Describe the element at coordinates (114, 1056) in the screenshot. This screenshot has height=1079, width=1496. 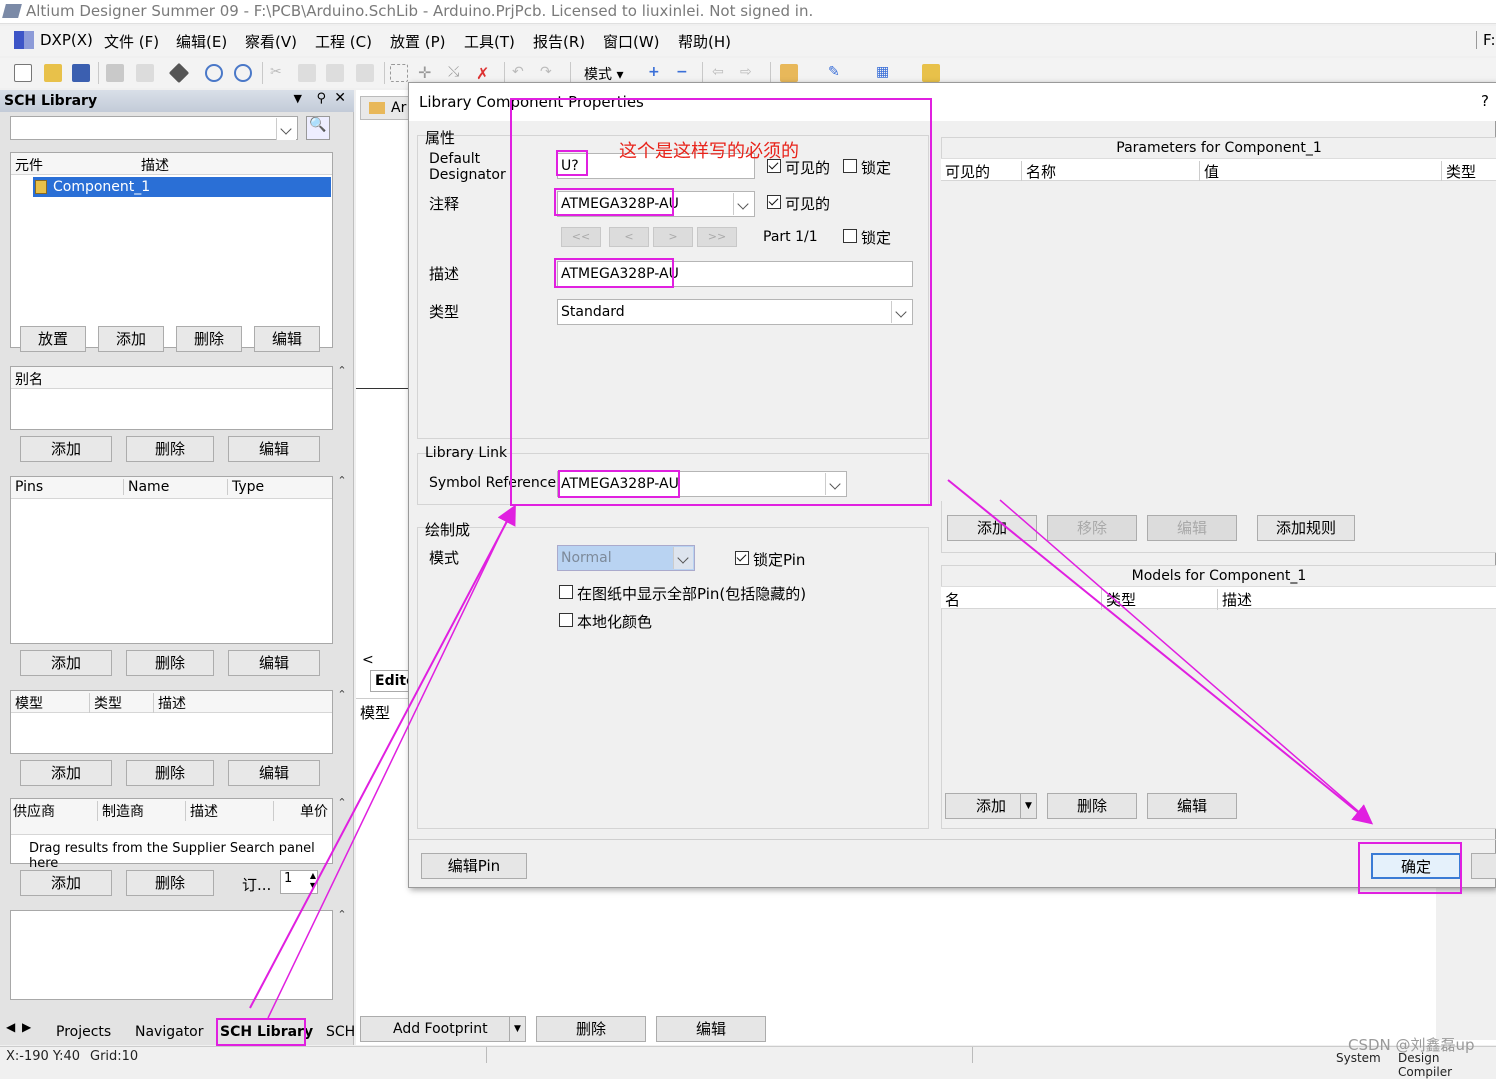
I see `grid-size: Grid:10` at that location.